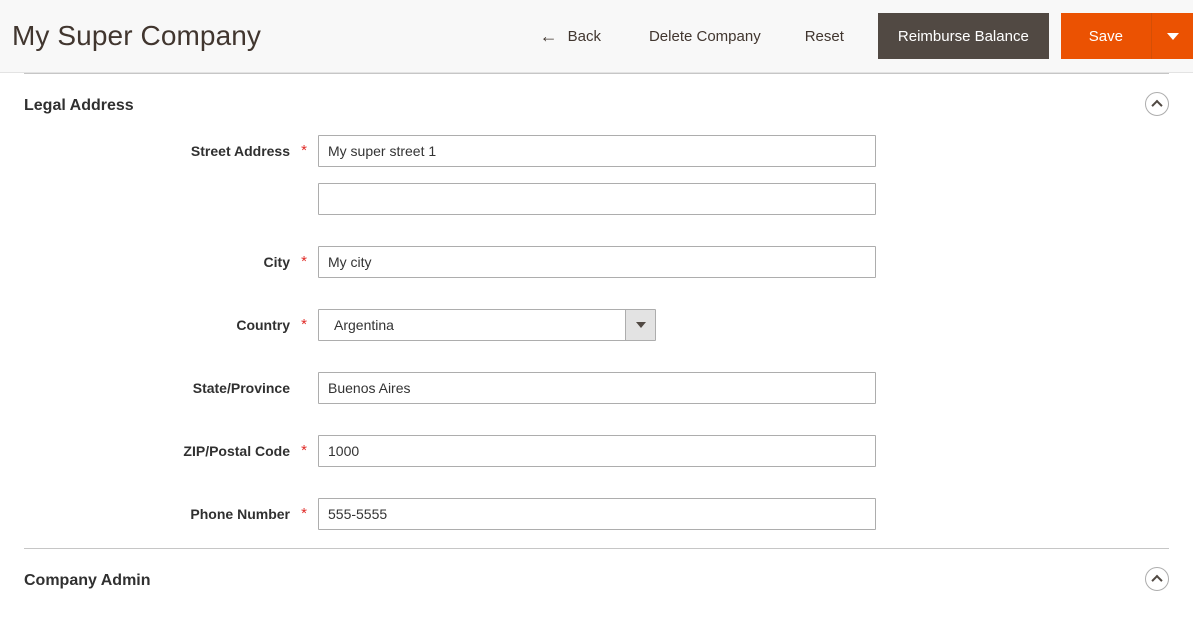 The image size is (1193, 638). I want to click on field-row-phone-number: Phone Number *, so click(596, 514).